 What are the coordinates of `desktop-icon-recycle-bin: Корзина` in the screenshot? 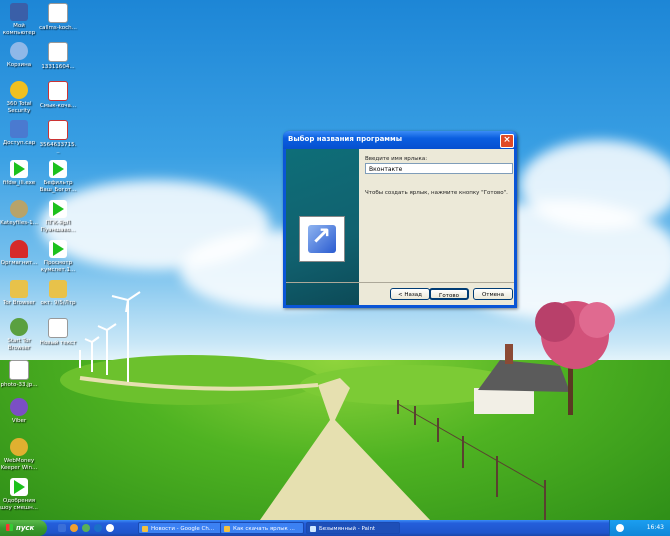 It's located at (19, 55).